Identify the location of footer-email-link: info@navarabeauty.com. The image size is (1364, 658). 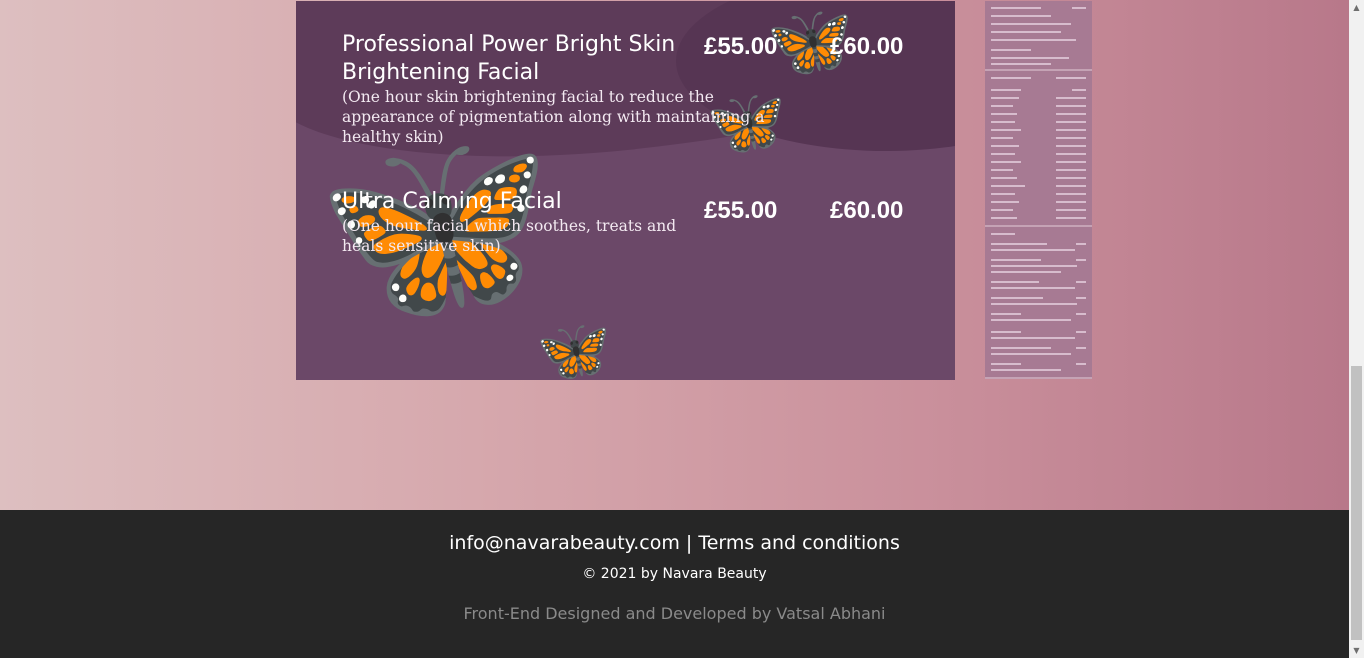
(564, 543).